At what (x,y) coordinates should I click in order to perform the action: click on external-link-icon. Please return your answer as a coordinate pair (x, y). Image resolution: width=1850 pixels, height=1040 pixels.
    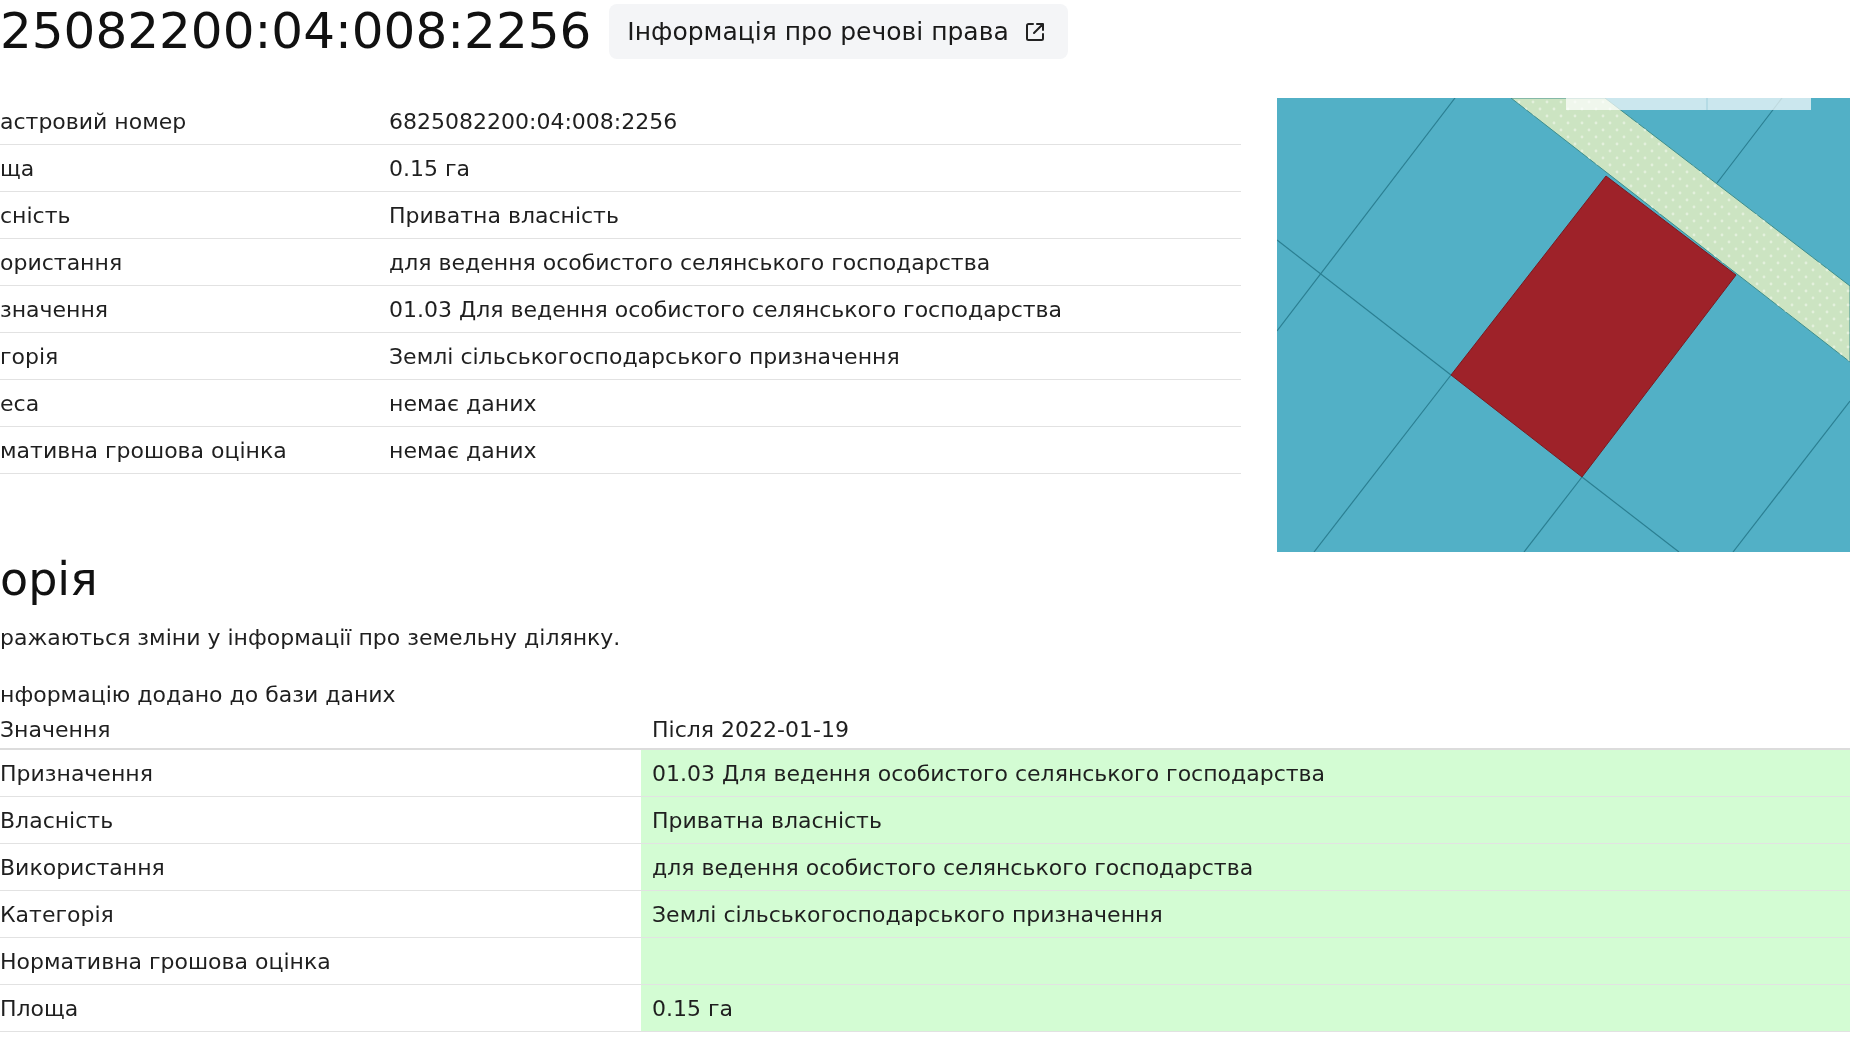
    Looking at the image, I should click on (1034, 31).